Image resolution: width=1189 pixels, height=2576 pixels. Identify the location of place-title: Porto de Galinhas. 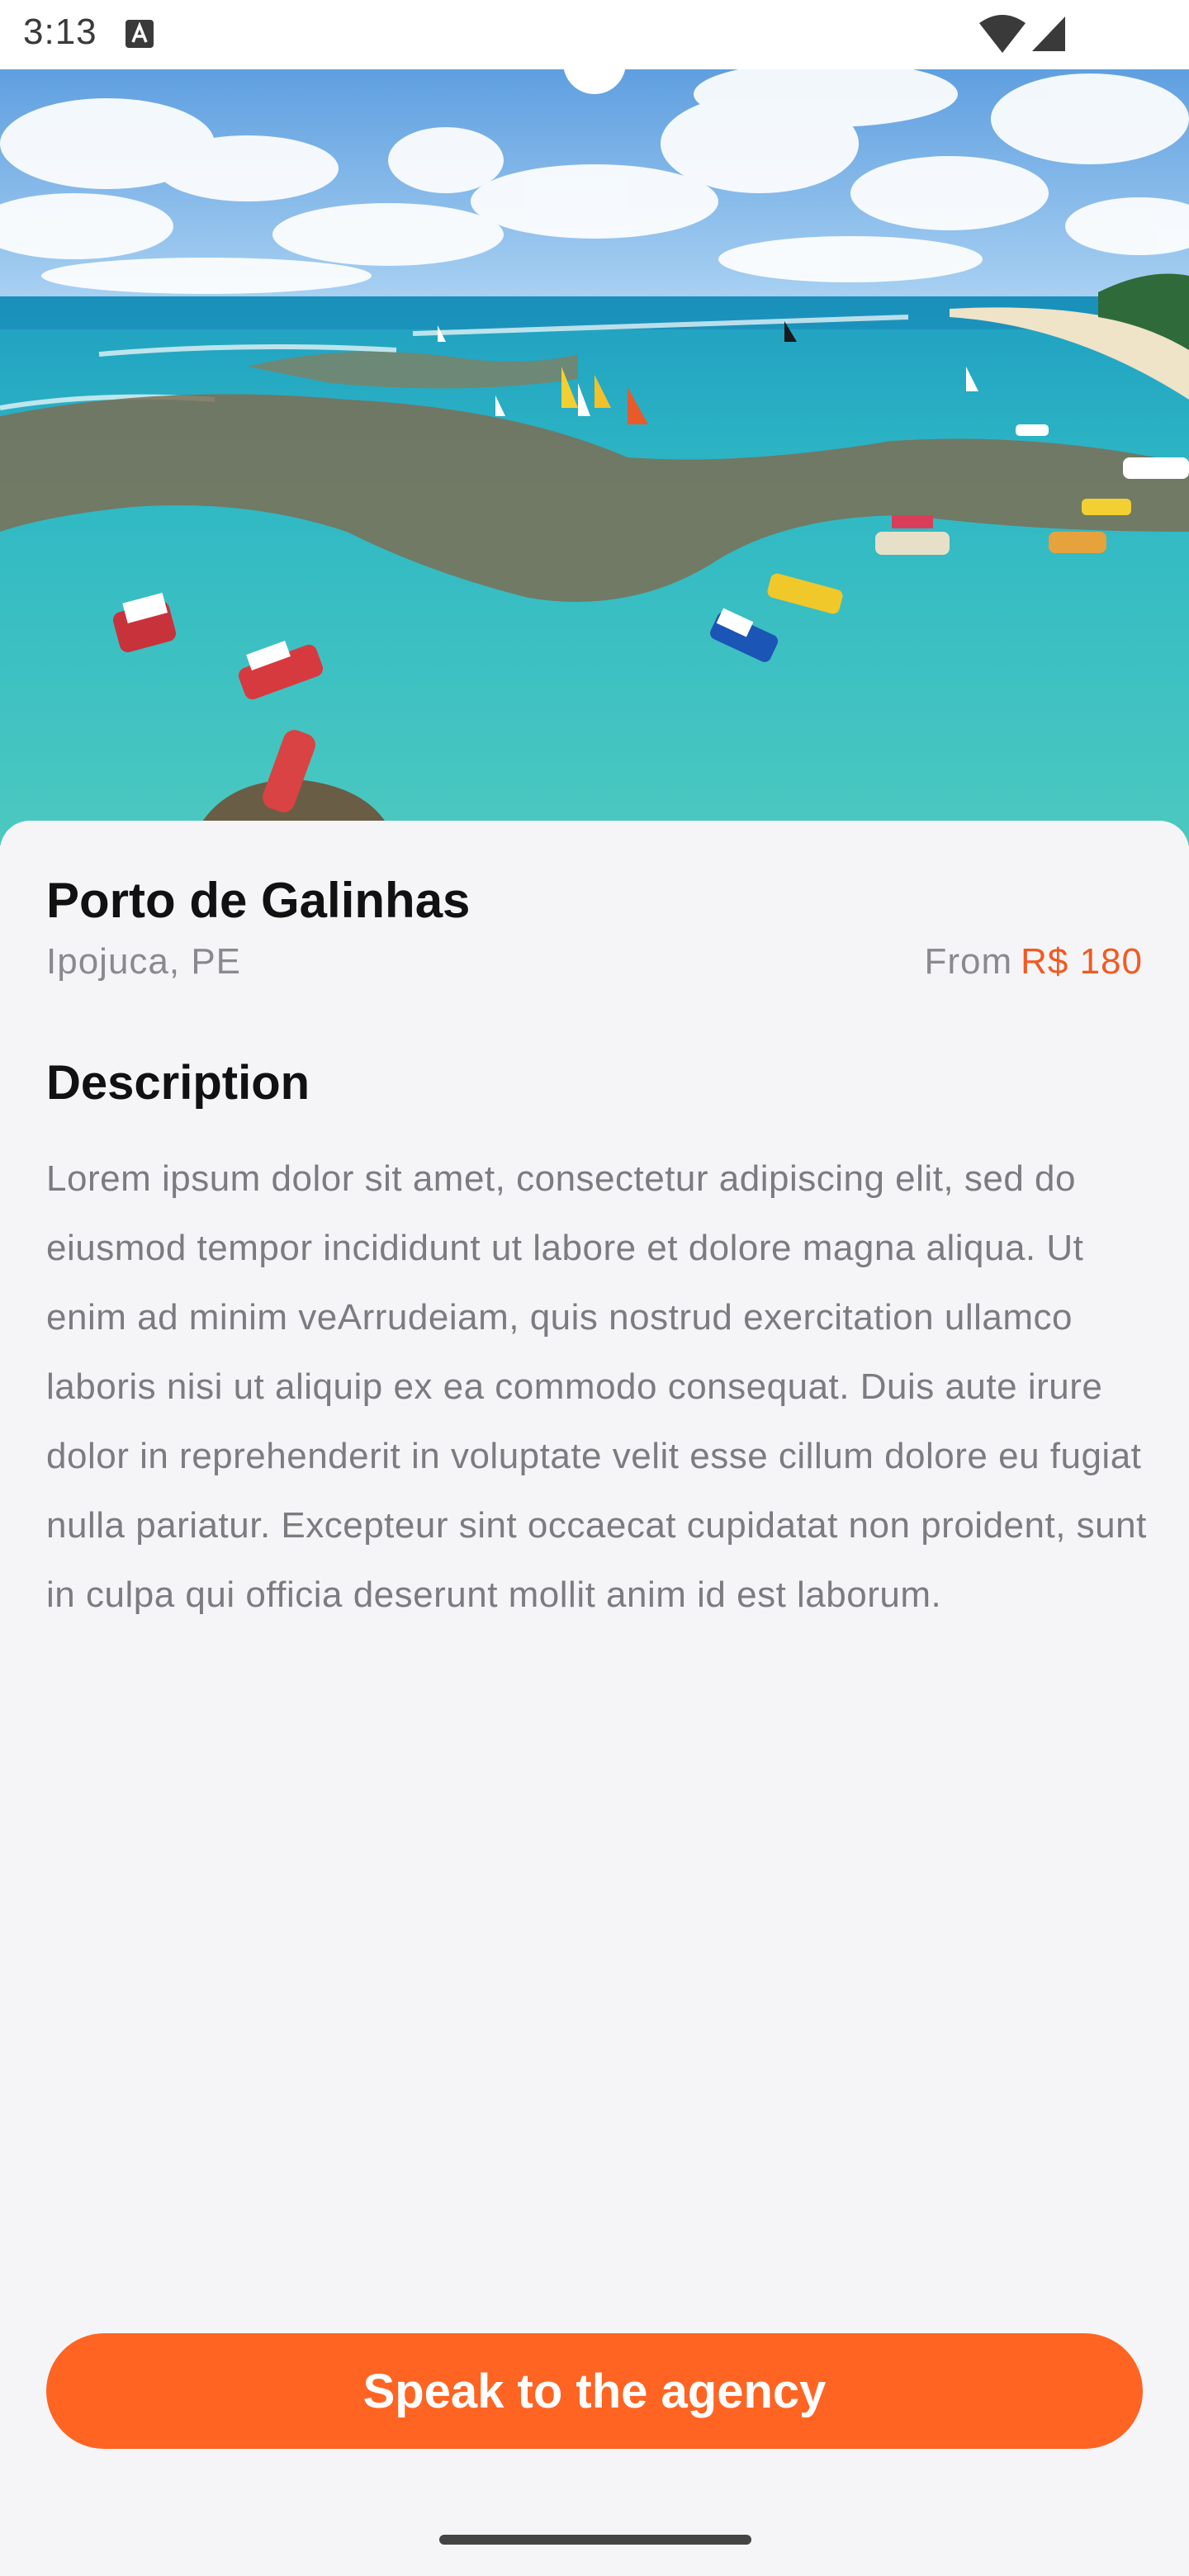
(258, 900).